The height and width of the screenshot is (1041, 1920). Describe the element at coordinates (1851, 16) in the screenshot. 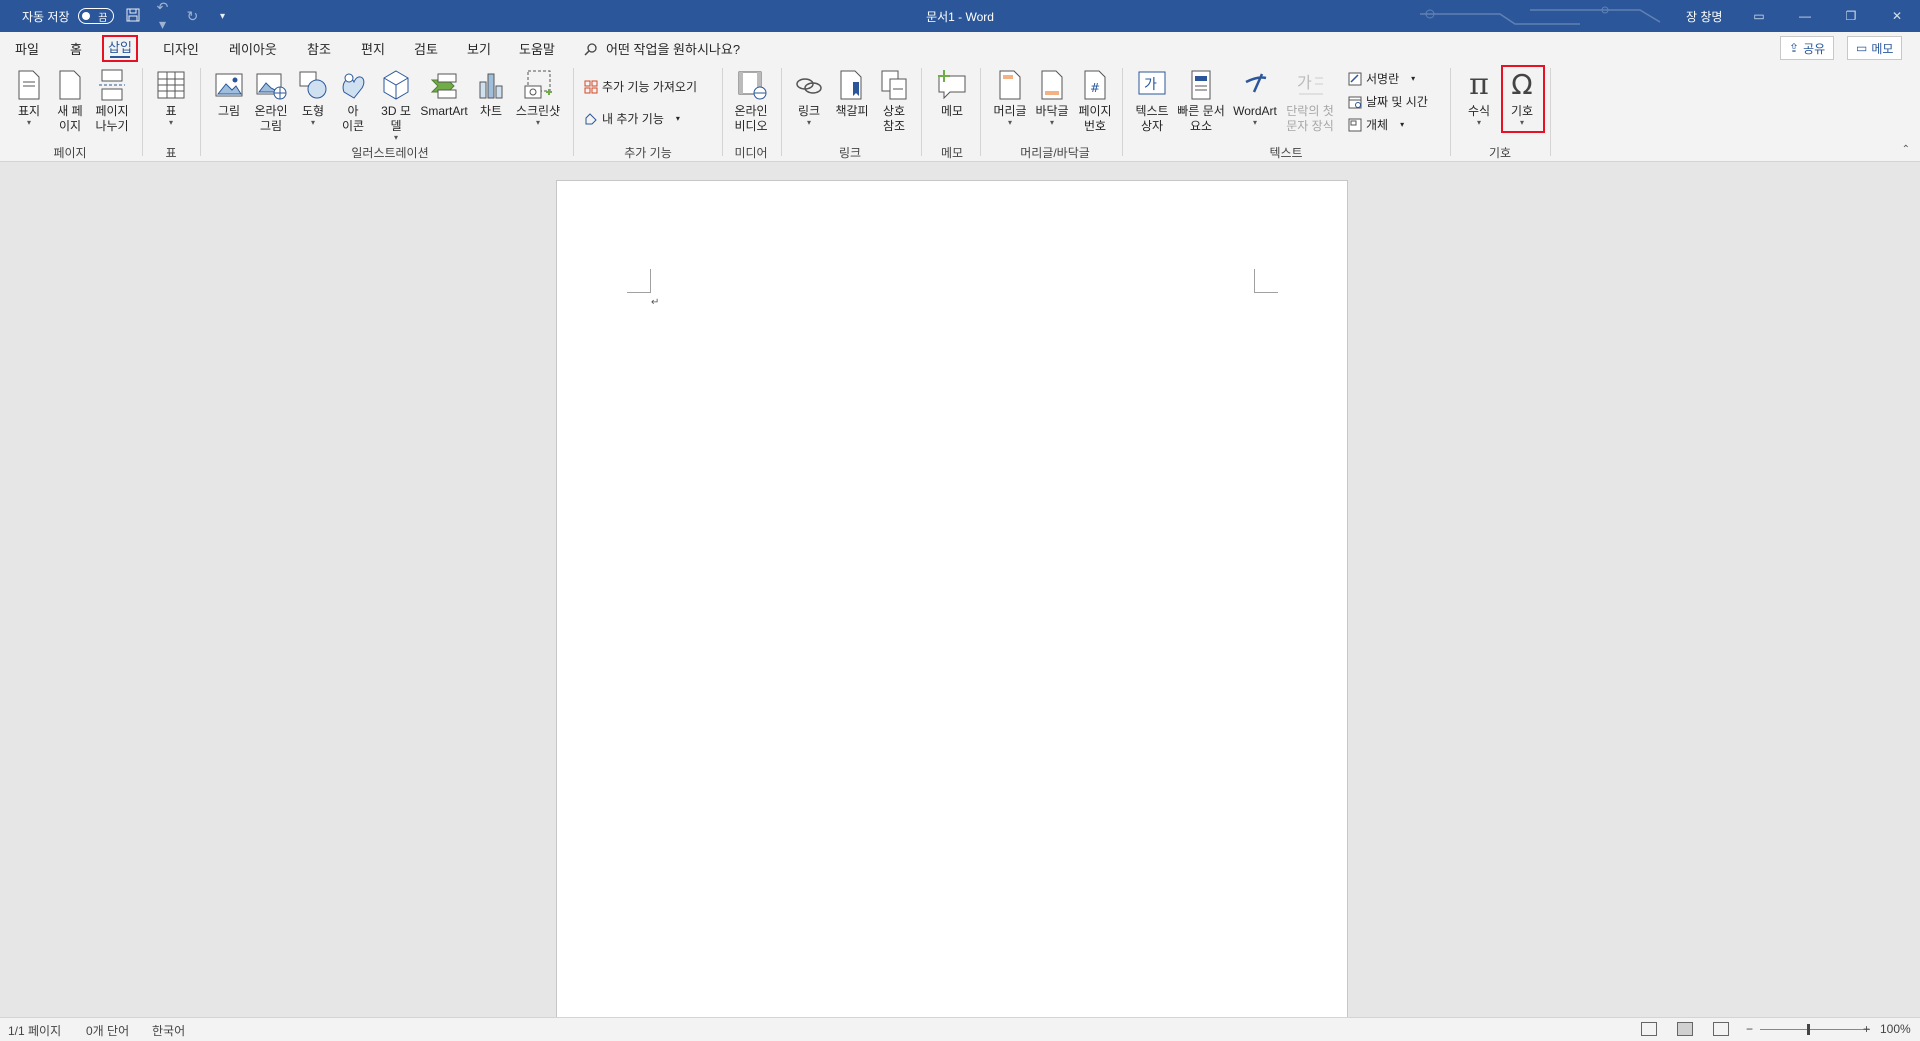

I see `restore-icon: ❐` at that location.